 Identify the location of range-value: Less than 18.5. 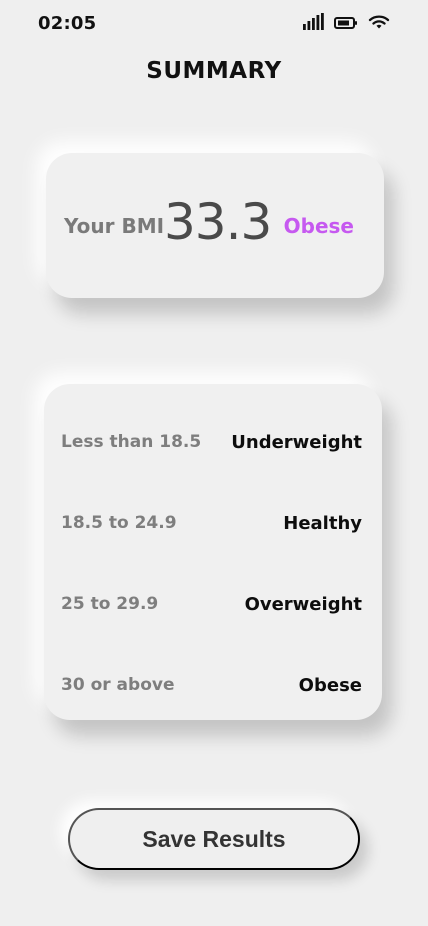
(131, 442).